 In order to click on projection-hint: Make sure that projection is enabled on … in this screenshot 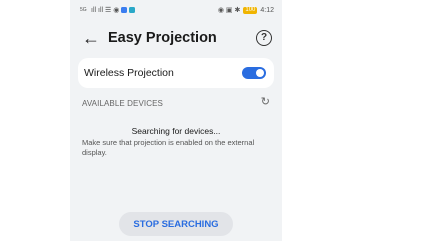, I will do `click(168, 147)`.